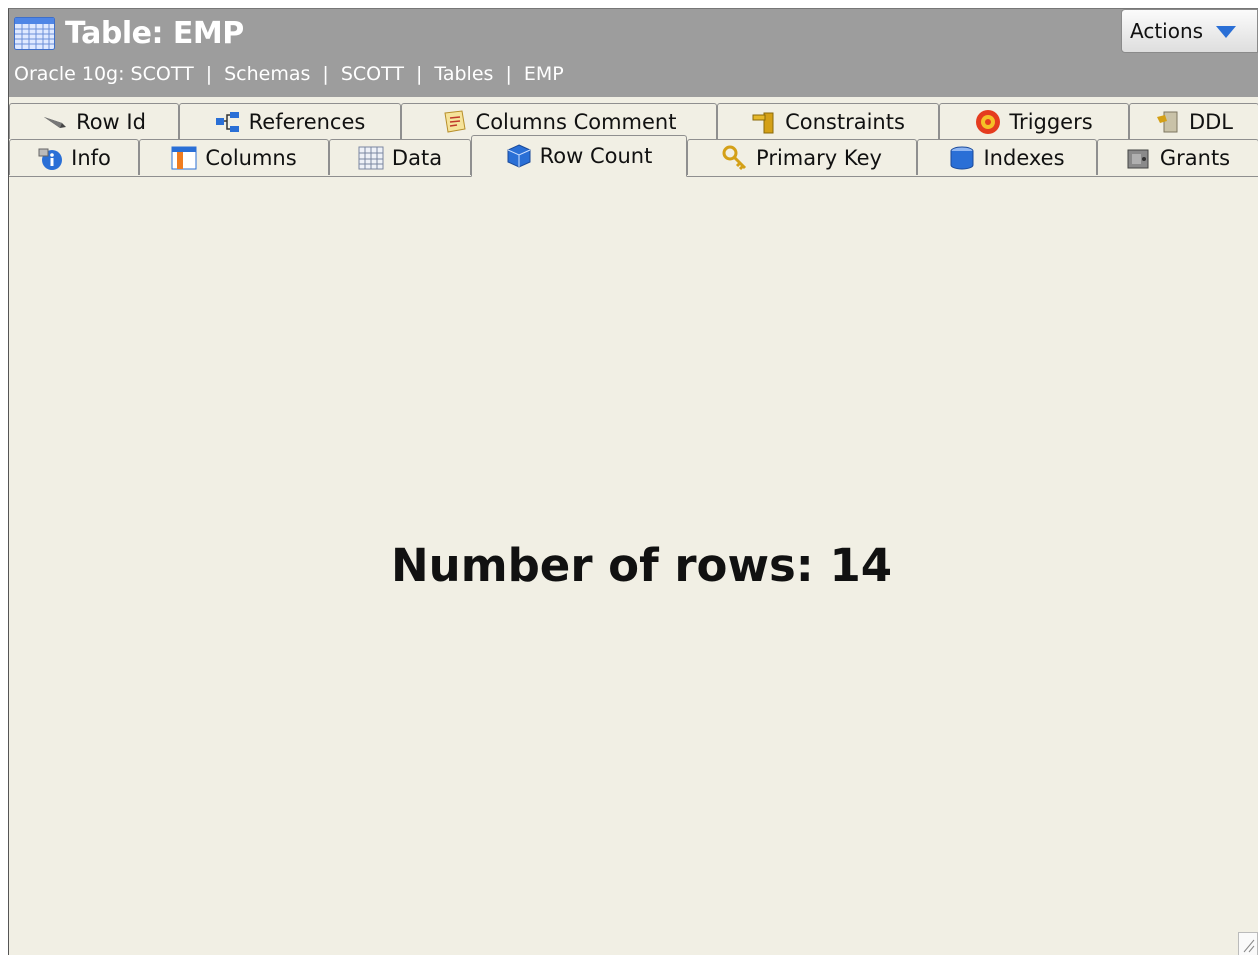 This screenshot has height=955, width=1258. I want to click on columns-icon, so click(184, 158).